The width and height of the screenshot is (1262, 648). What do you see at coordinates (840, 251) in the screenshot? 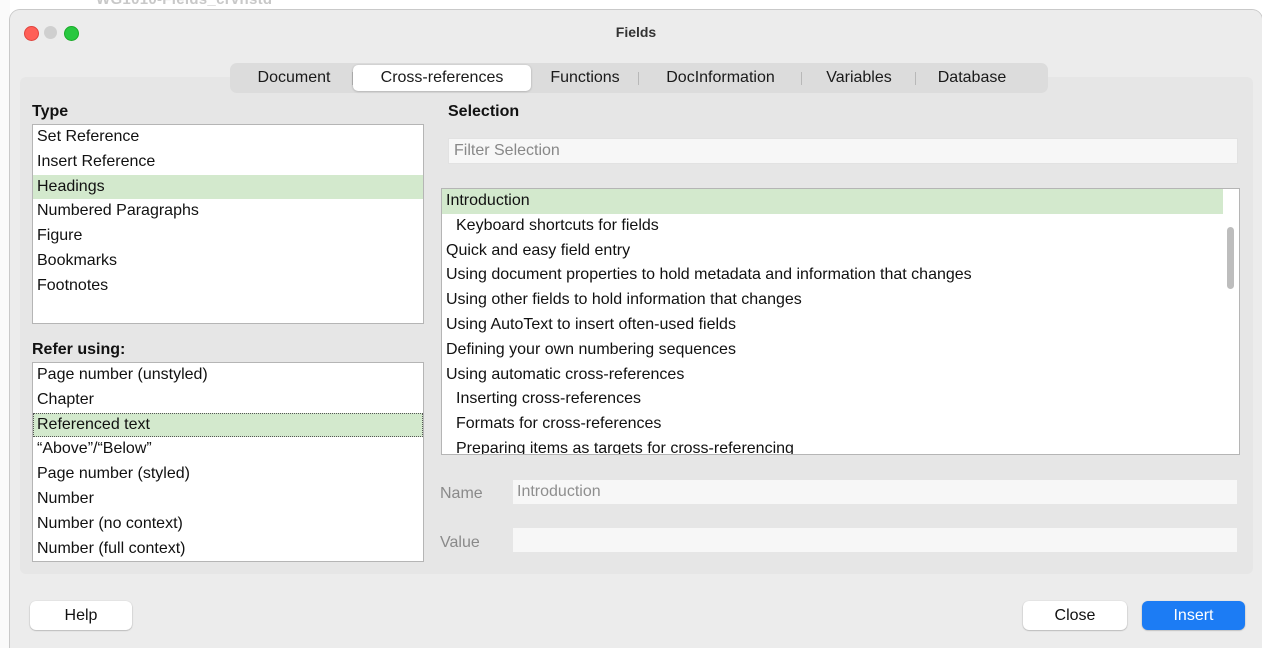
I see `selection-item: Quick and easy field entry` at bounding box center [840, 251].